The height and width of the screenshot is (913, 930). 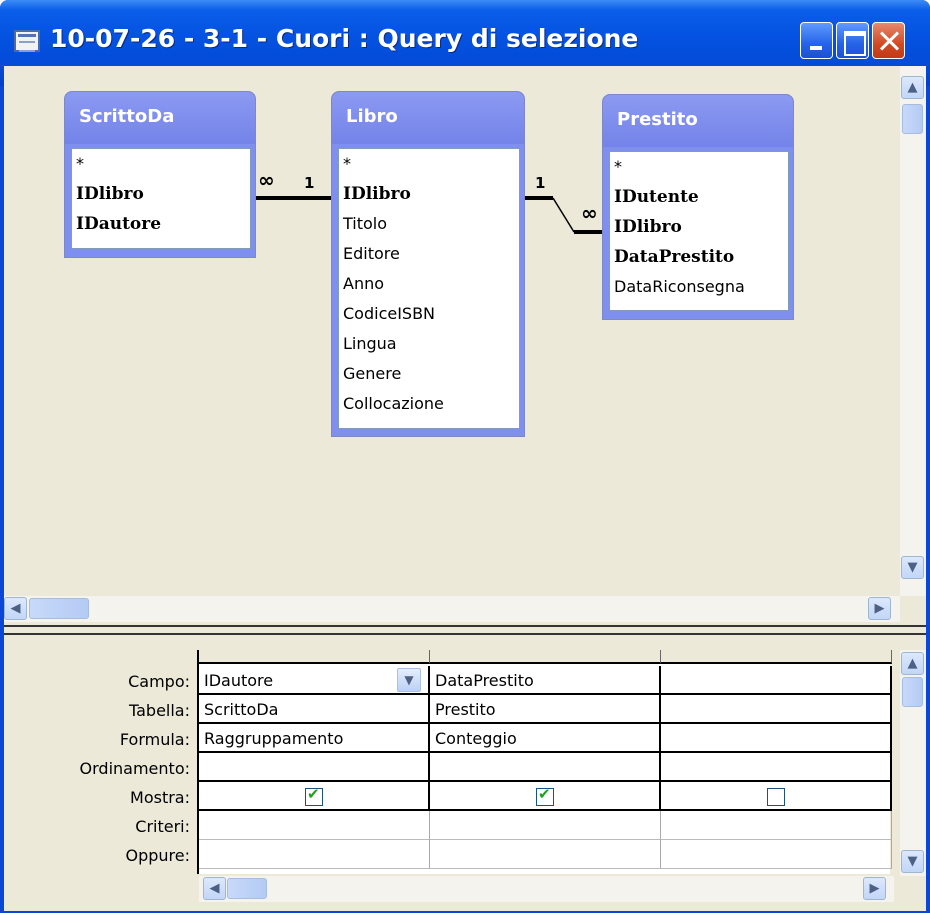 What do you see at coordinates (776, 738) in the screenshot?
I see `grid-cell-formula` at bounding box center [776, 738].